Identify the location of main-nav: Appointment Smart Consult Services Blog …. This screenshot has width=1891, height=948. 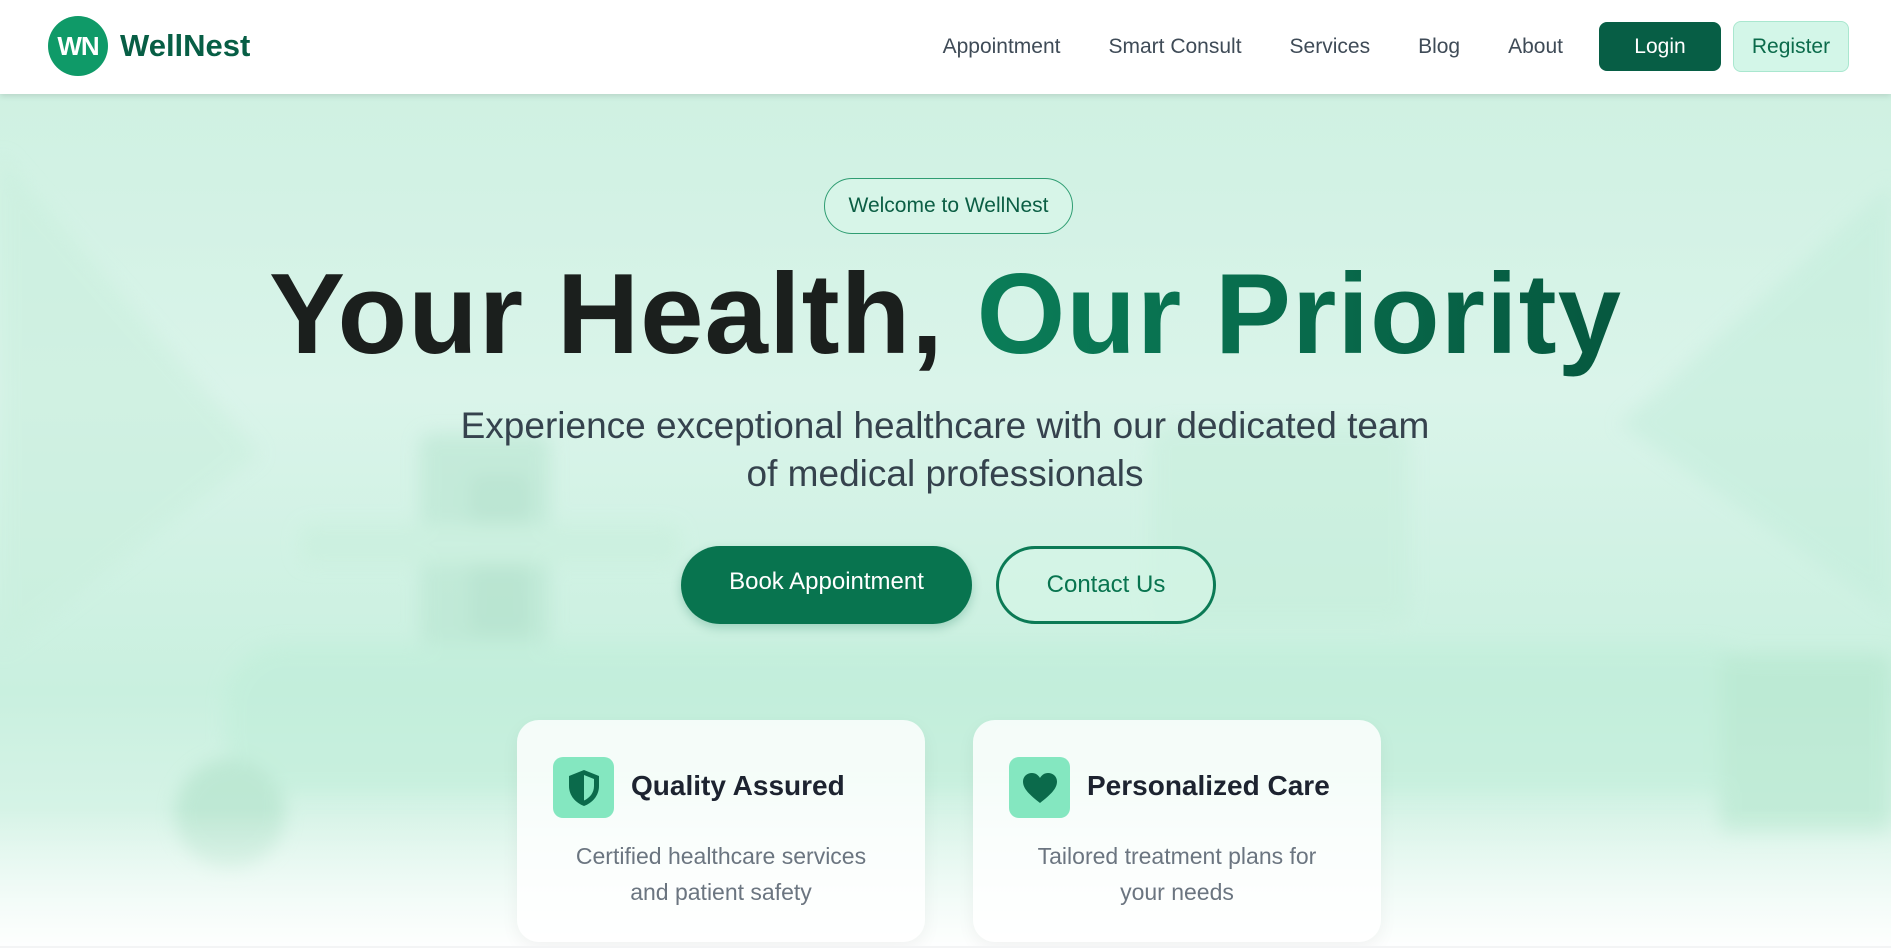
(1384, 46).